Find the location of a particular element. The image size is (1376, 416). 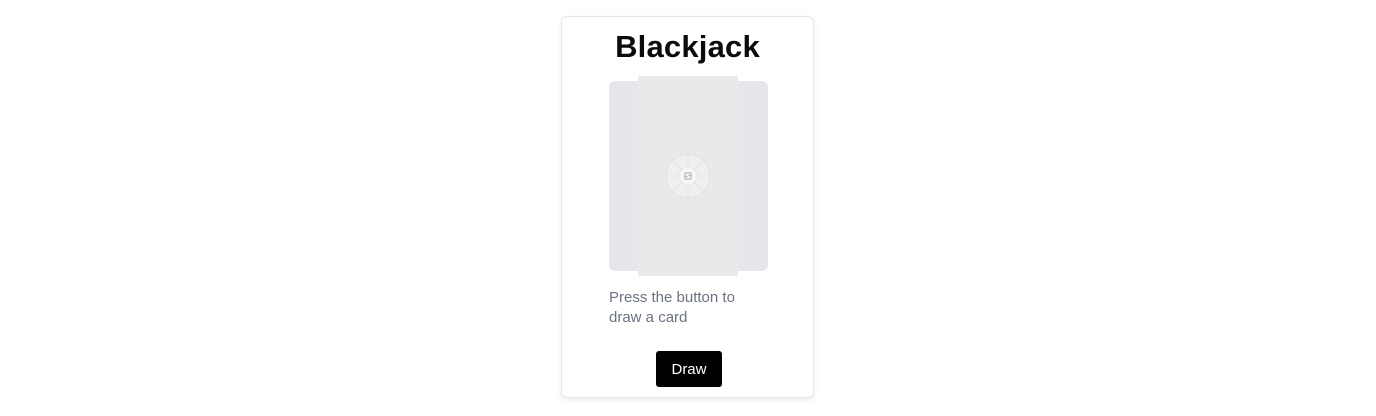

card-display is located at coordinates (688, 176).